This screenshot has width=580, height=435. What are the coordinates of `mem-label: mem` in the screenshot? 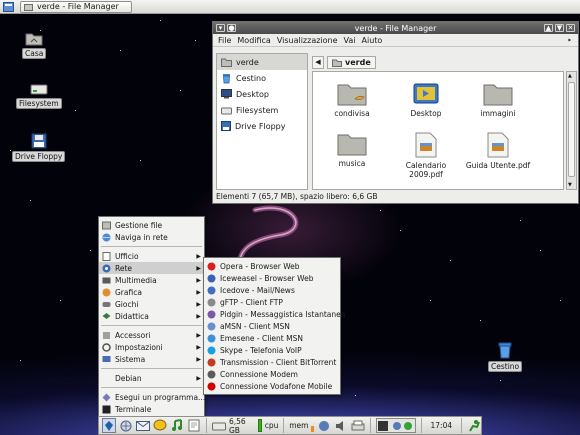 It's located at (299, 425).